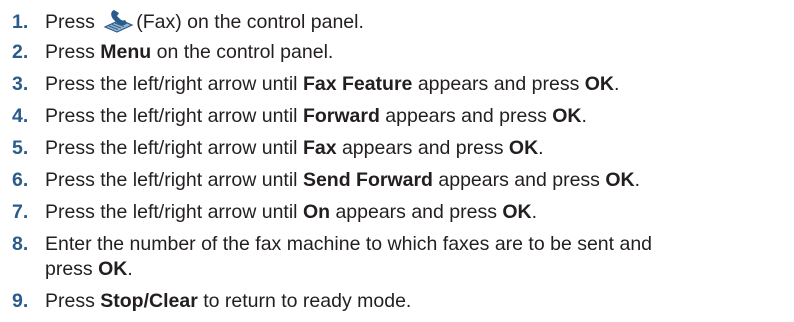 The width and height of the screenshot is (794, 322). I want to click on step-number: 5., so click(20, 148).